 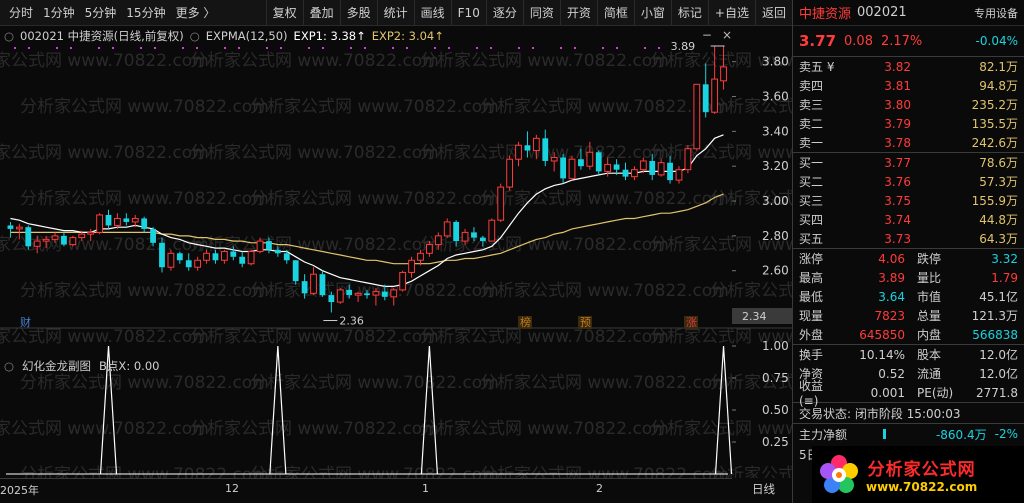 What do you see at coordinates (811, 297) in the screenshot?
I see `stat-label: 最低` at bounding box center [811, 297].